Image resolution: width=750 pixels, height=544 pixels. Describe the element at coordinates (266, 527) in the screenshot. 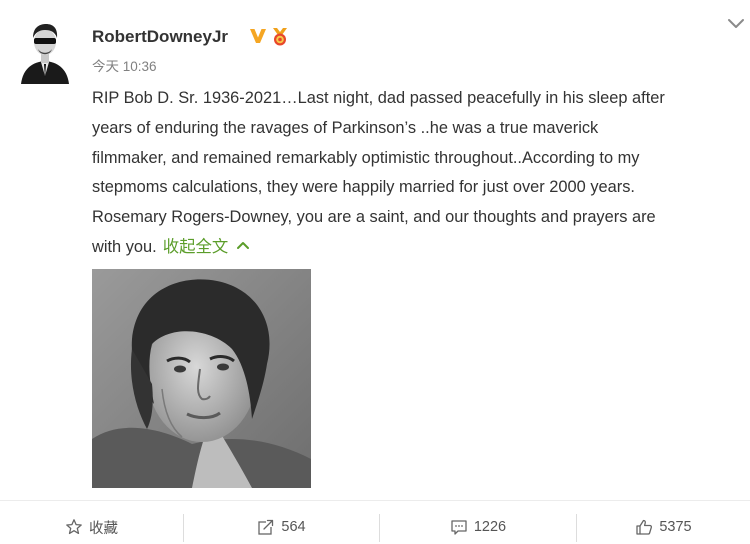

I see `repost-icon` at that location.